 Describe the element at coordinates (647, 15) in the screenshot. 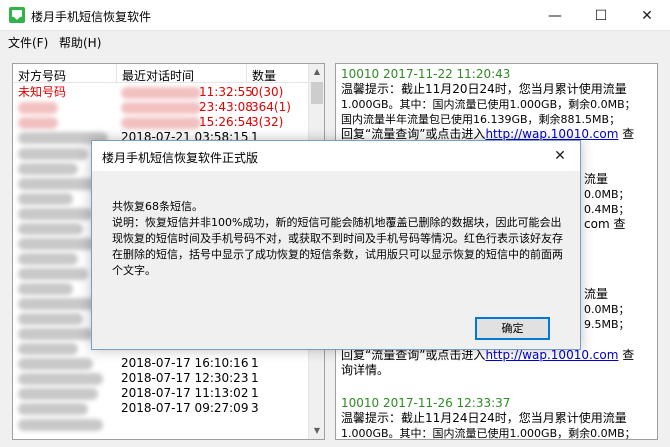

I see `close-button: ✕` at that location.